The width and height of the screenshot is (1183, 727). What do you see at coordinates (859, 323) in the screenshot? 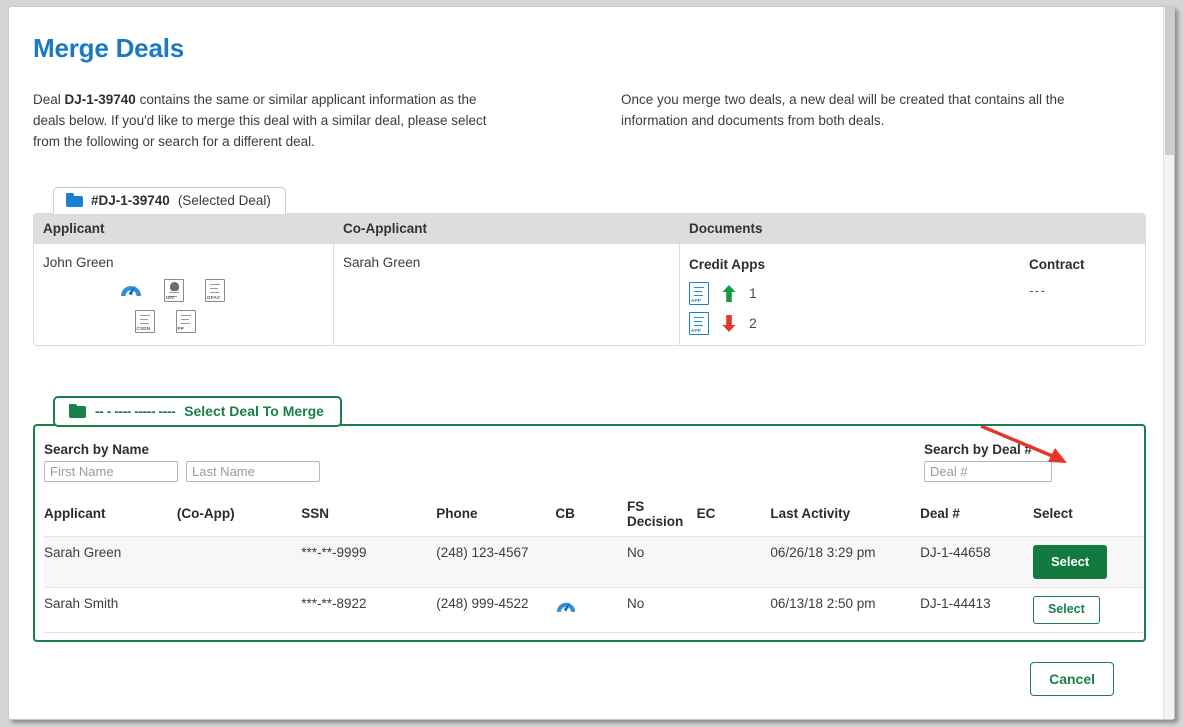
I see `credit-app-entry: APP 2` at bounding box center [859, 323].